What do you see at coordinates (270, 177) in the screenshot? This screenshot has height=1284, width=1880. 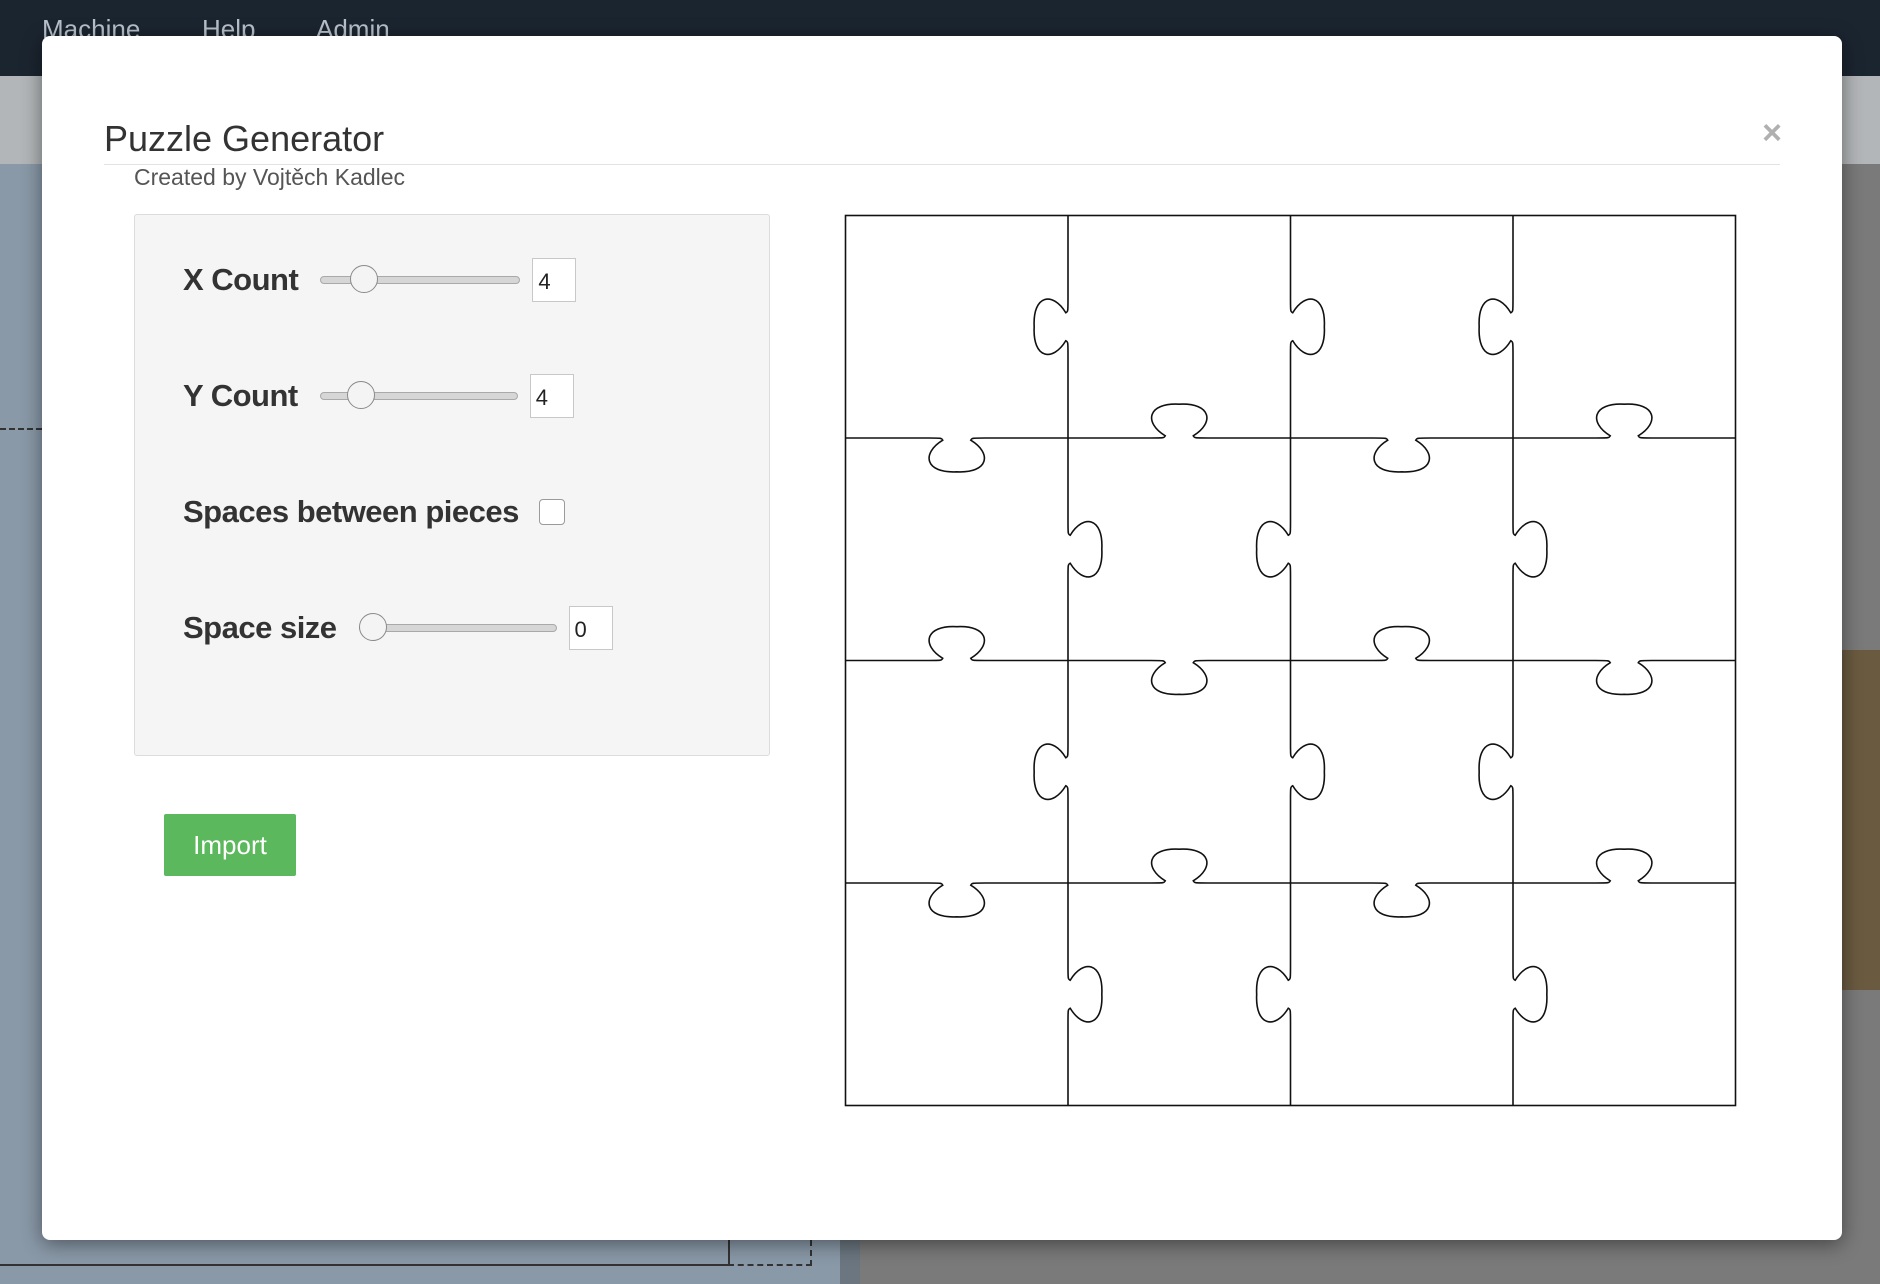 I see `author-credit: Created by Vojtěch Kadlec` at bounding box center [270, 177].